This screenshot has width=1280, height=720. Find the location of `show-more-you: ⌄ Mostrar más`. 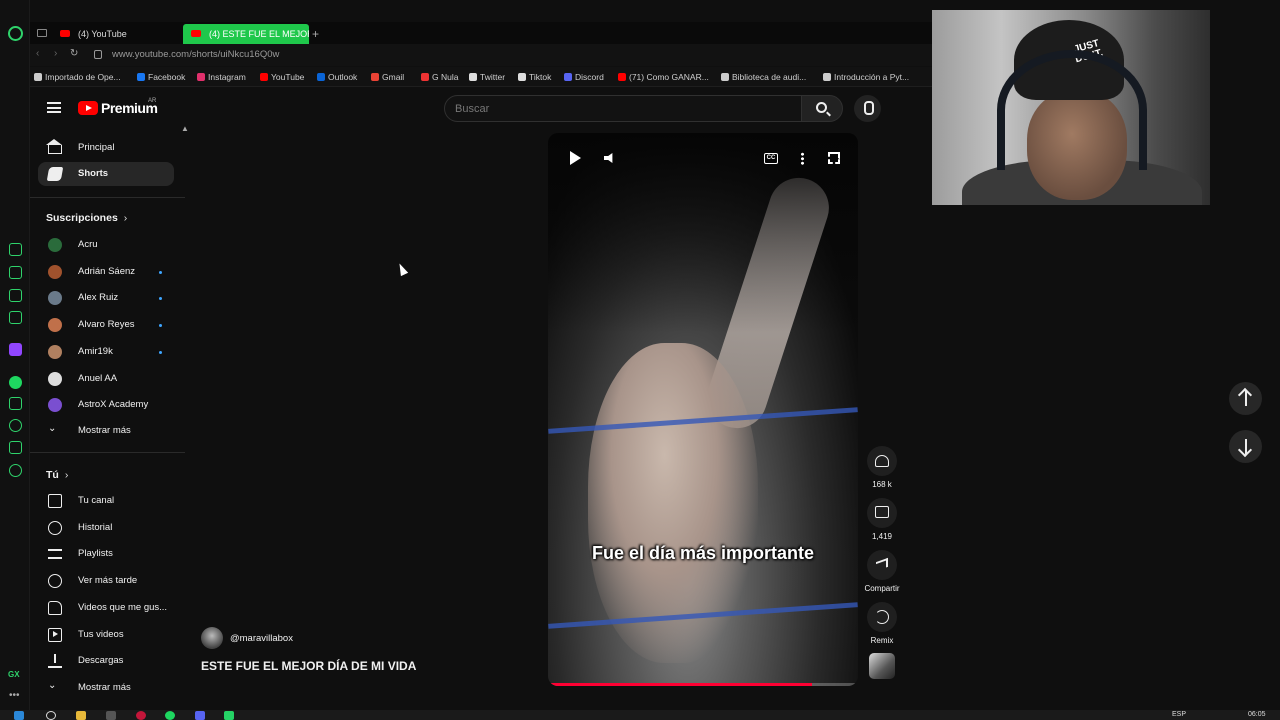

show-more-you: ⌄ Mostrar más is located at coordinates (106, 688).